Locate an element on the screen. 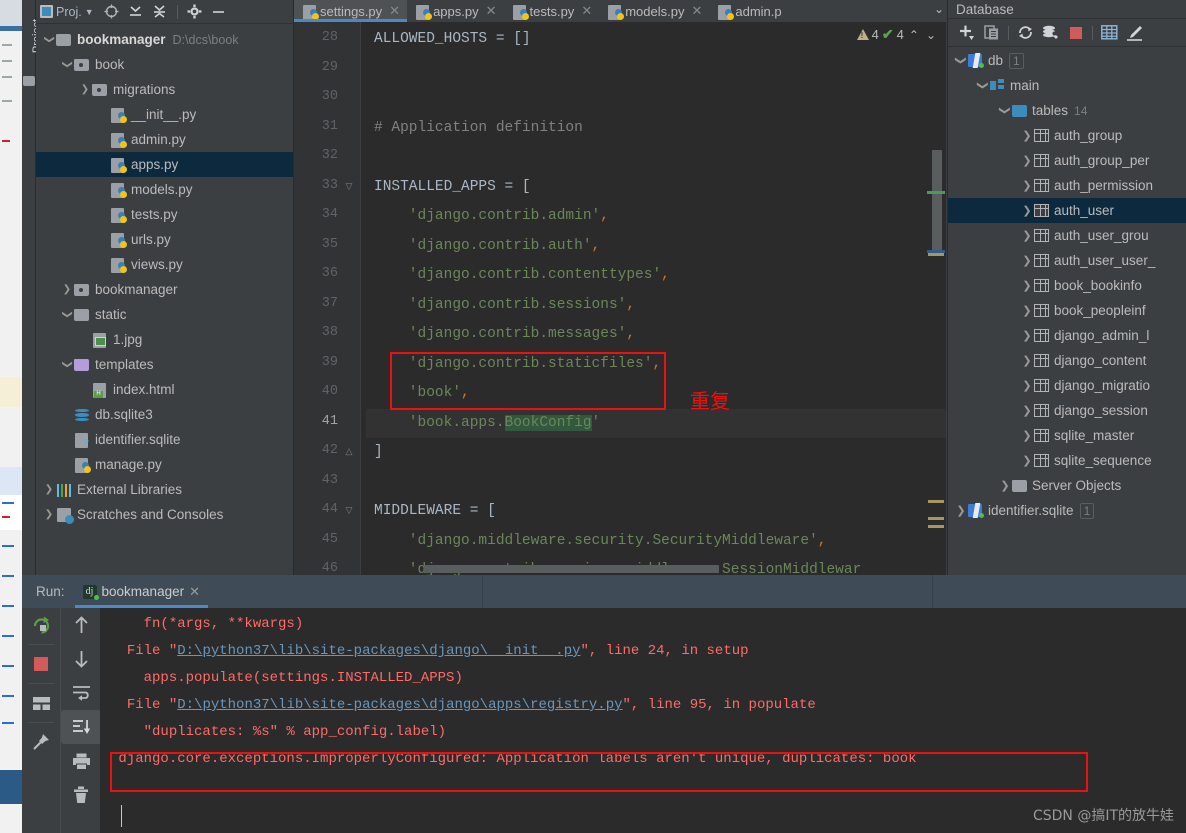 This screenshot has width=1186, height=833. database-tree-item: ❯ book_peopleinf is located at coordinates (1067, 310).